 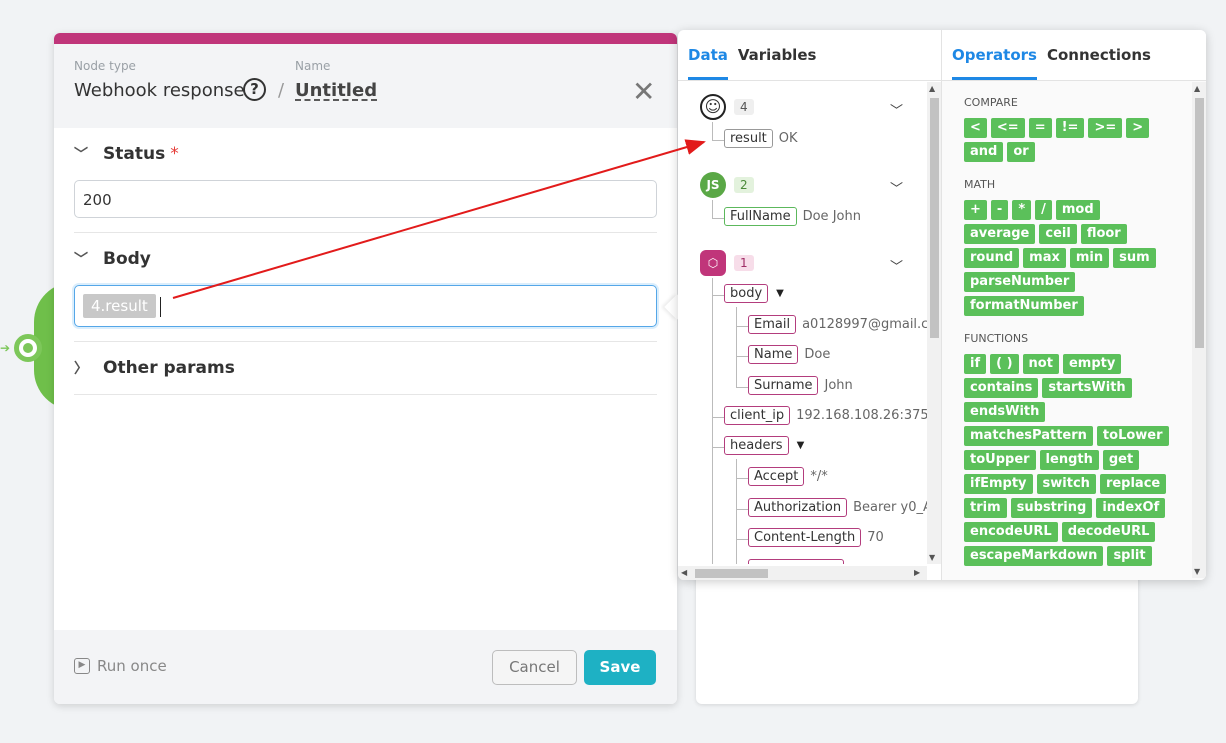 What do you see at coordinates (998, 484) in the screenshot?
I see `operator-button: ifEmpty` at bounding box center [998, 484].